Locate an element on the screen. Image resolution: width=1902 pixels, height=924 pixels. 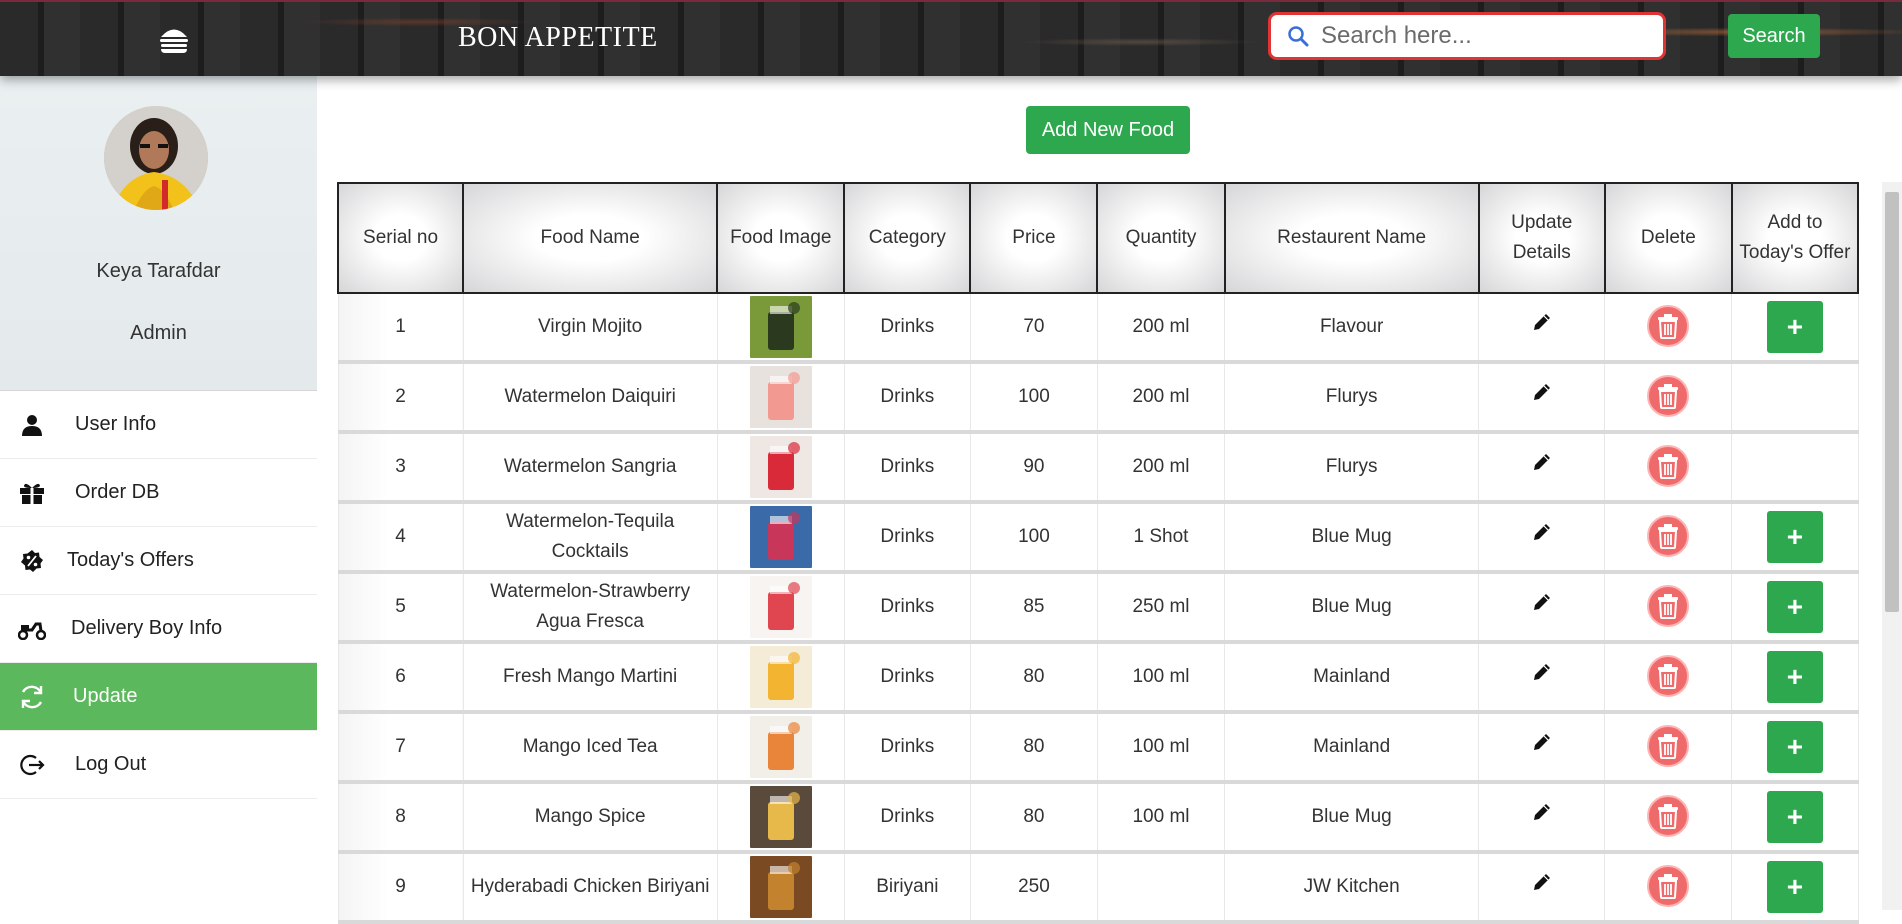
search-box is located at coordinates (1467, 36).